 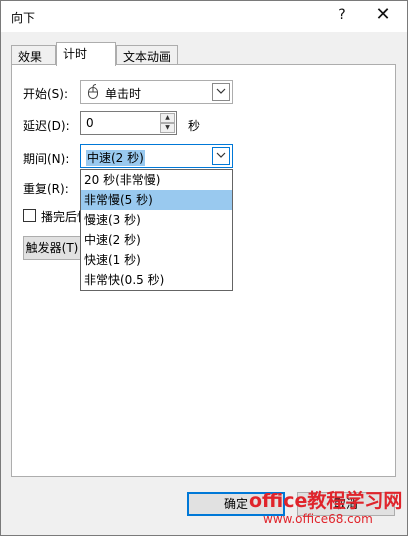 What do you see at coordinates (156, 260) in the screenshot?
I see `list-item: 快速(1 秒)` at bounding box center [156, 260].